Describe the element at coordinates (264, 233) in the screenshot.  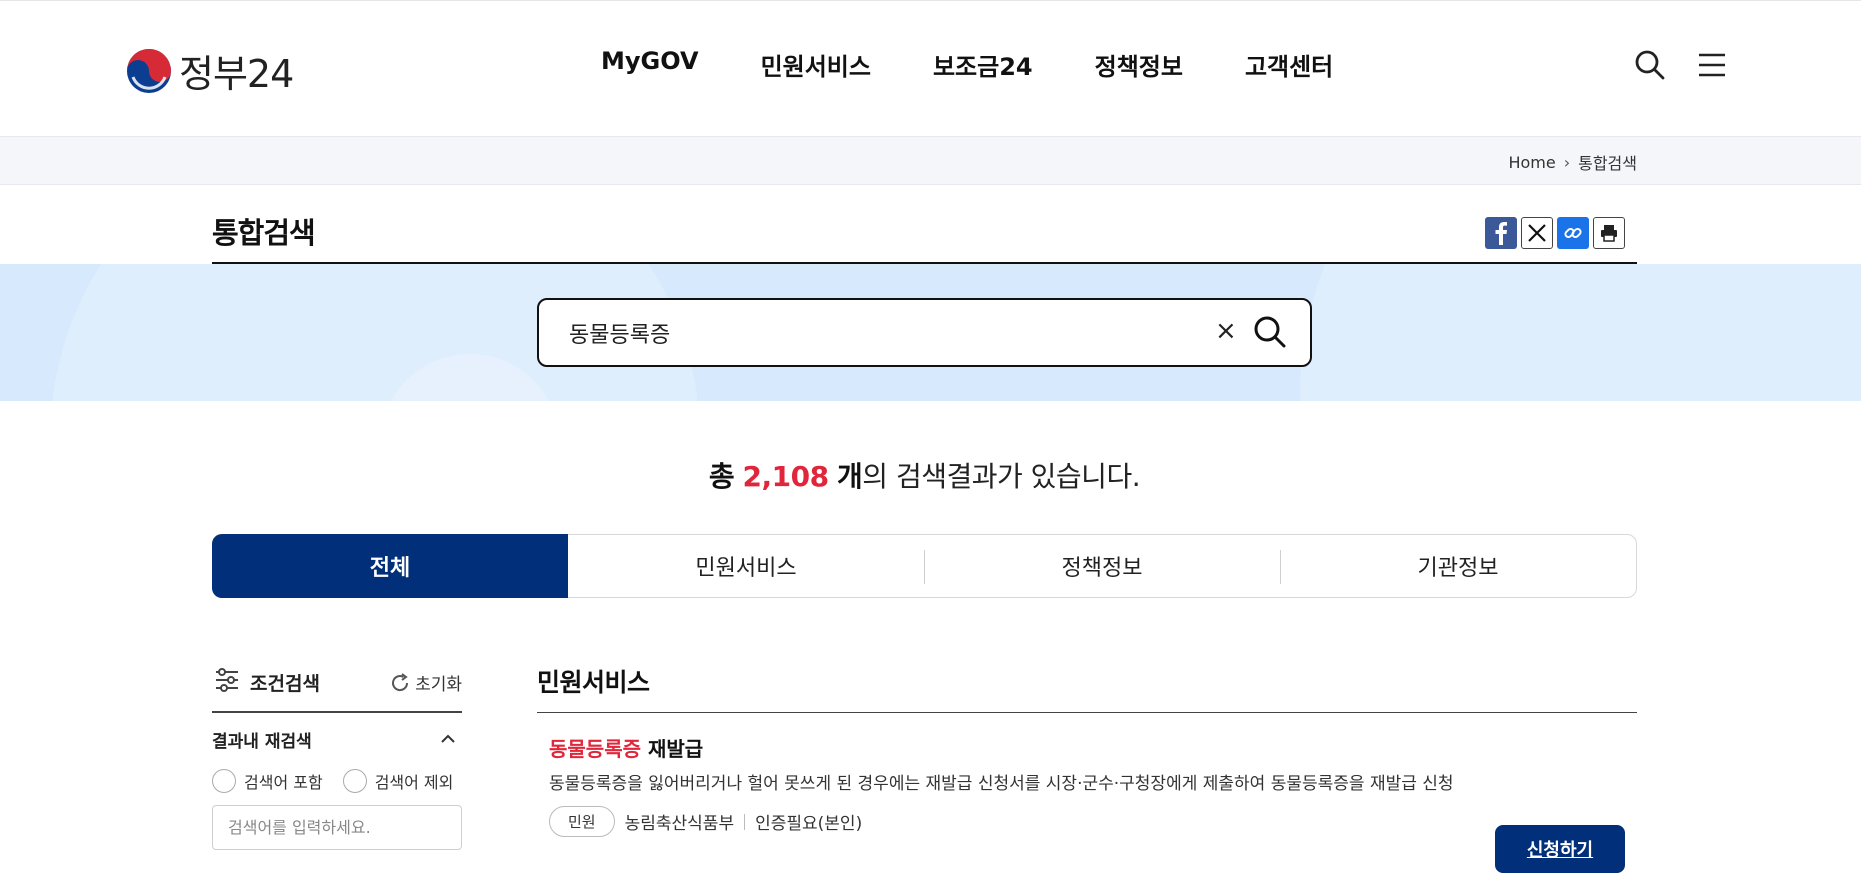
I see `page-title: 통합검색` at that location.